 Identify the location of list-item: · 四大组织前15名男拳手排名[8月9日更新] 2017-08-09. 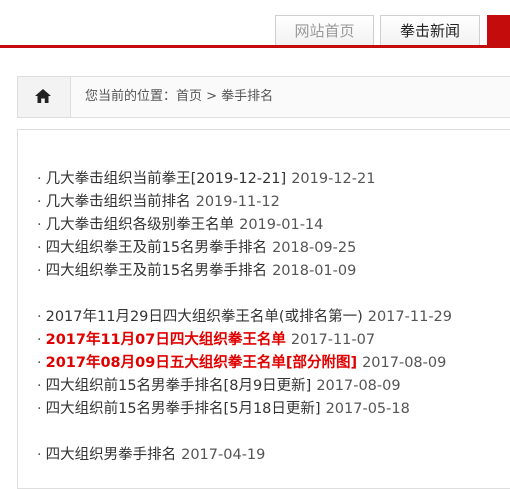
(272, 386).